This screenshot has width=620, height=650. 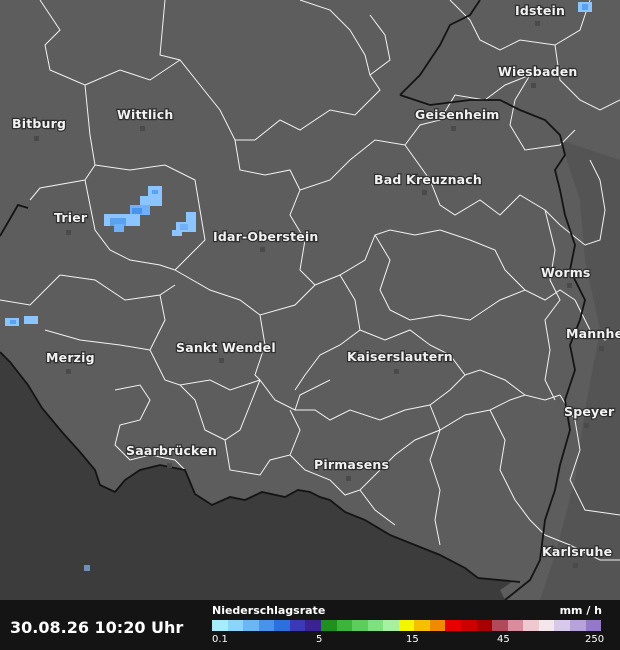 What do you see at coordinates (412, 639) in the screenshot?
I see `legend-tick-15: 15` at bounding box center [412, 639].